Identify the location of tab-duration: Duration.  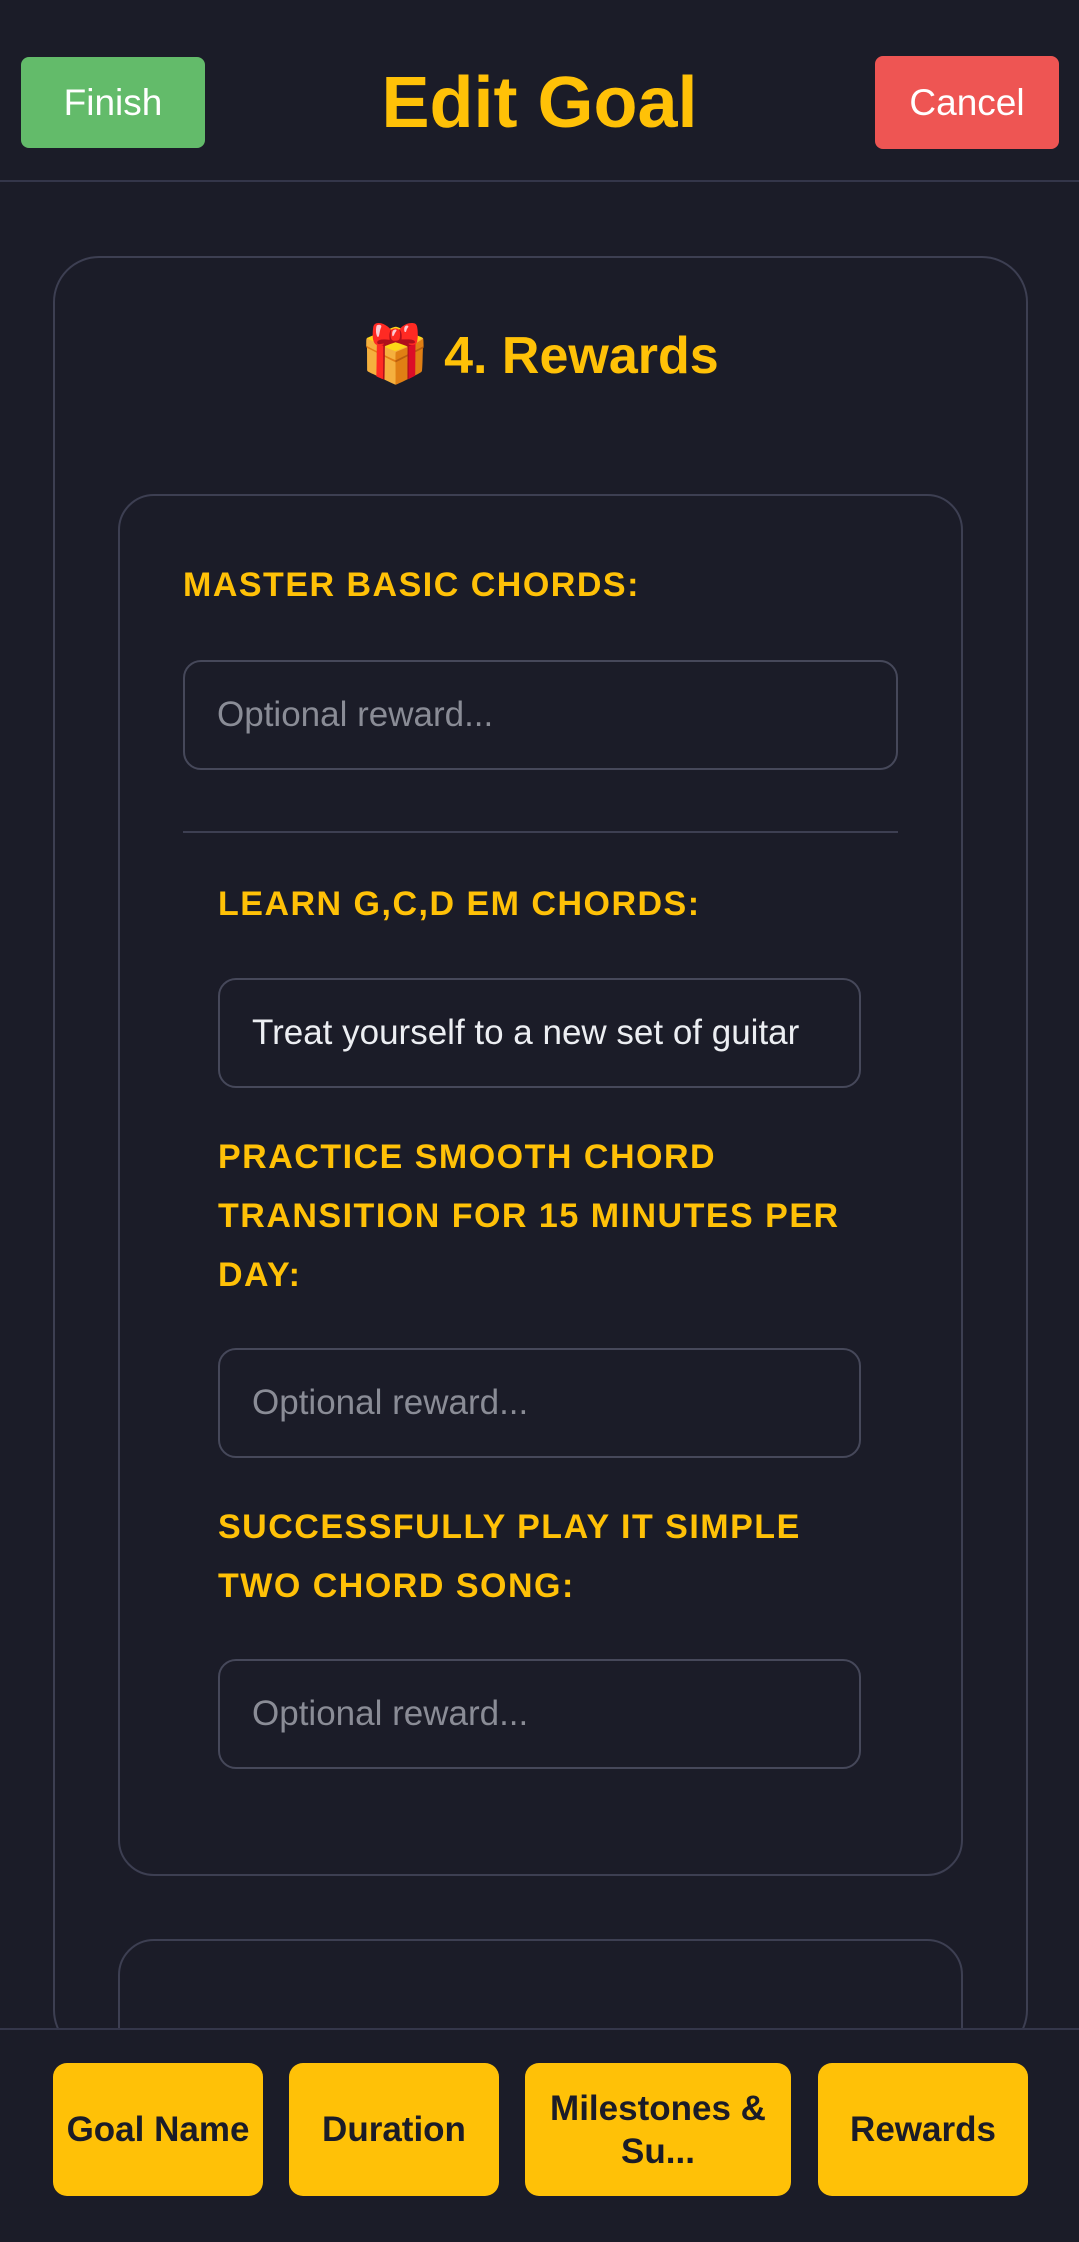
(394, 2129).